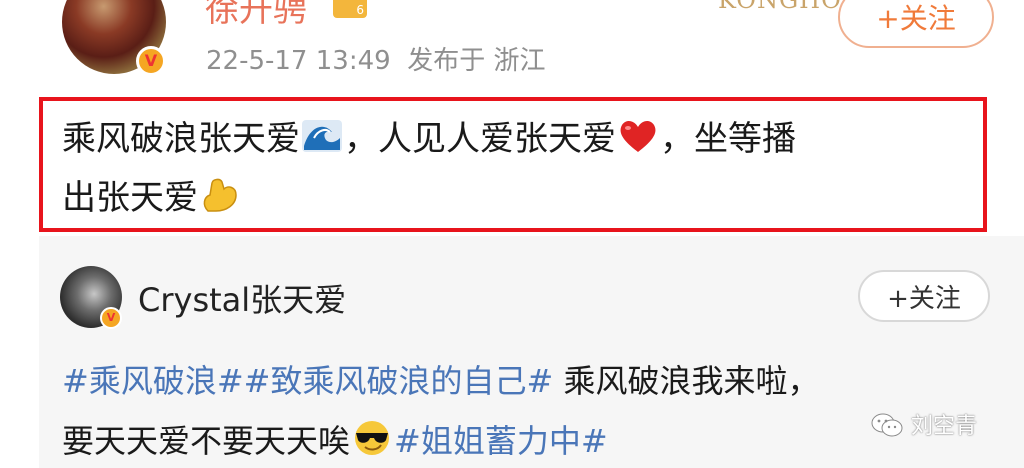 This screenshot has height=468, width=1024. What do you see at coordinates (780, 7) in the screenshot?
I see `brand-watermark: KONGHO` at bounding box center [780, 7].